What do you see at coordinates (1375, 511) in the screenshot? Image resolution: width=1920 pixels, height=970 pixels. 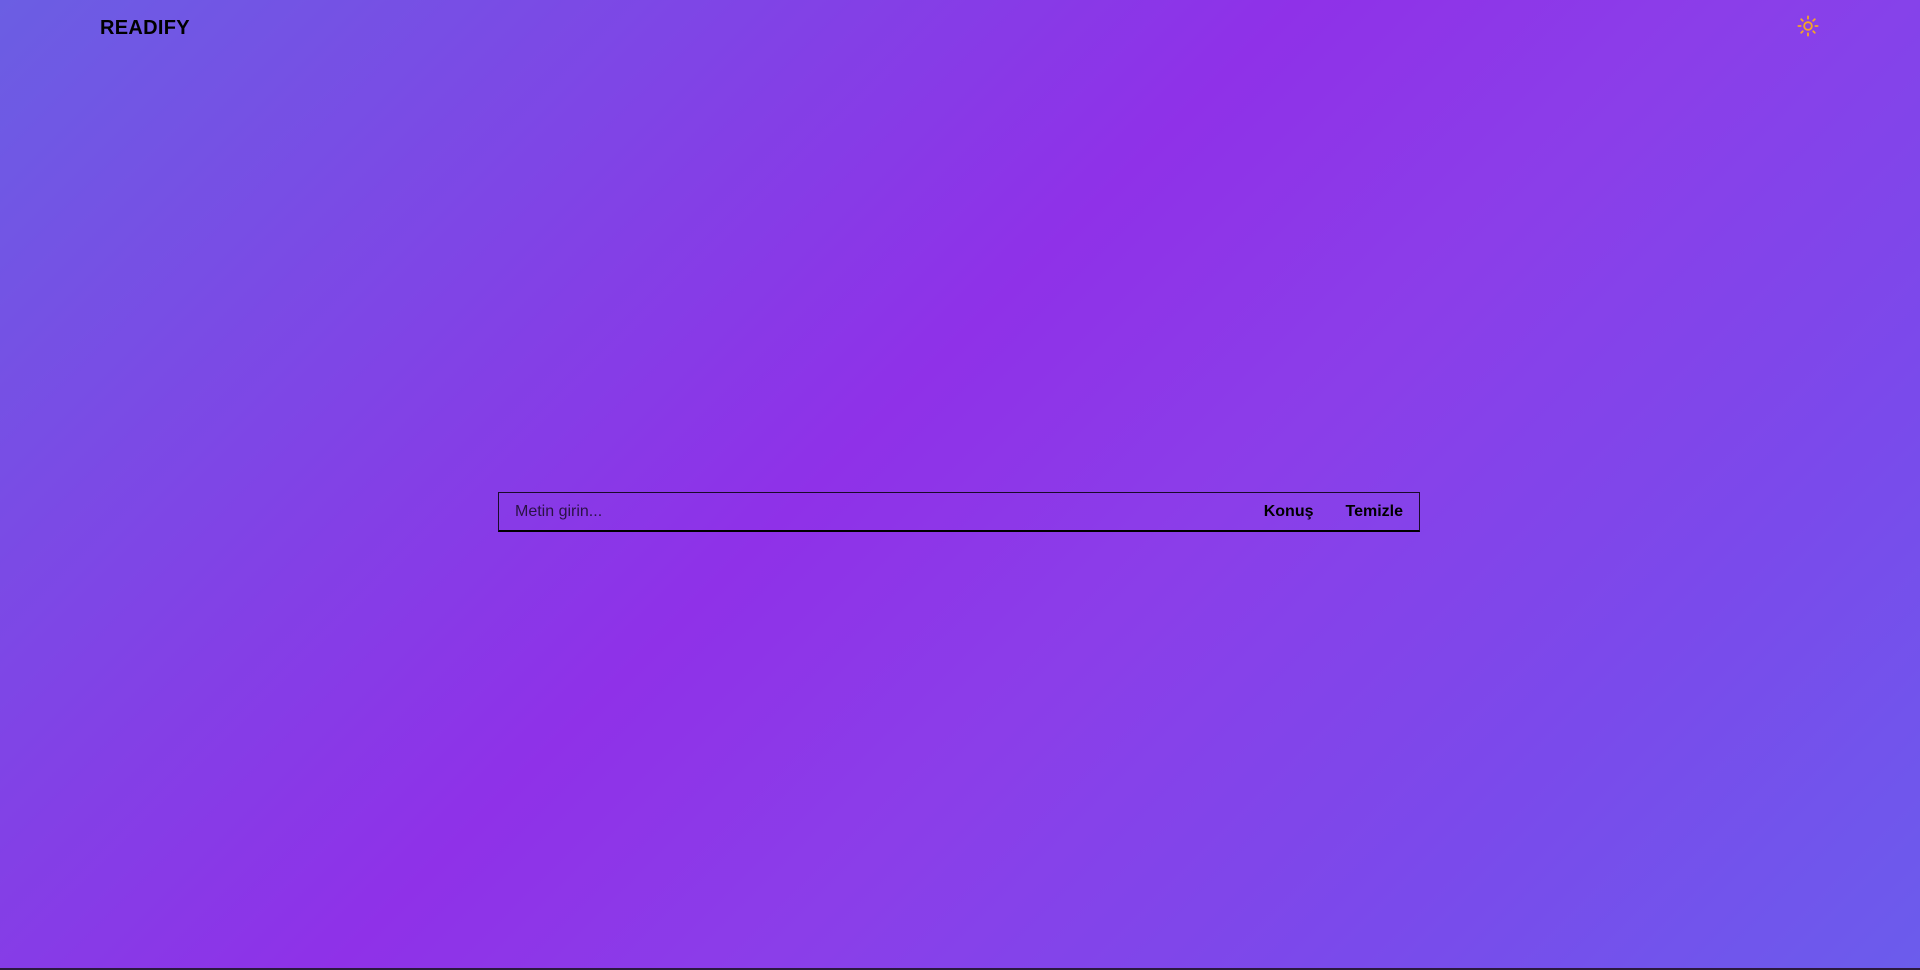 I see `clear-button: Temizle` at bounding box center [1375, 511].